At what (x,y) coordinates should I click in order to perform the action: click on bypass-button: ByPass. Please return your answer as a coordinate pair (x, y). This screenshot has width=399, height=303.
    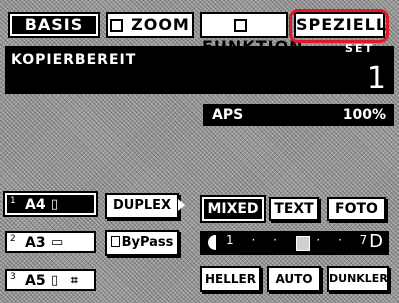
    Looking at the image, I should click on (142, 243).